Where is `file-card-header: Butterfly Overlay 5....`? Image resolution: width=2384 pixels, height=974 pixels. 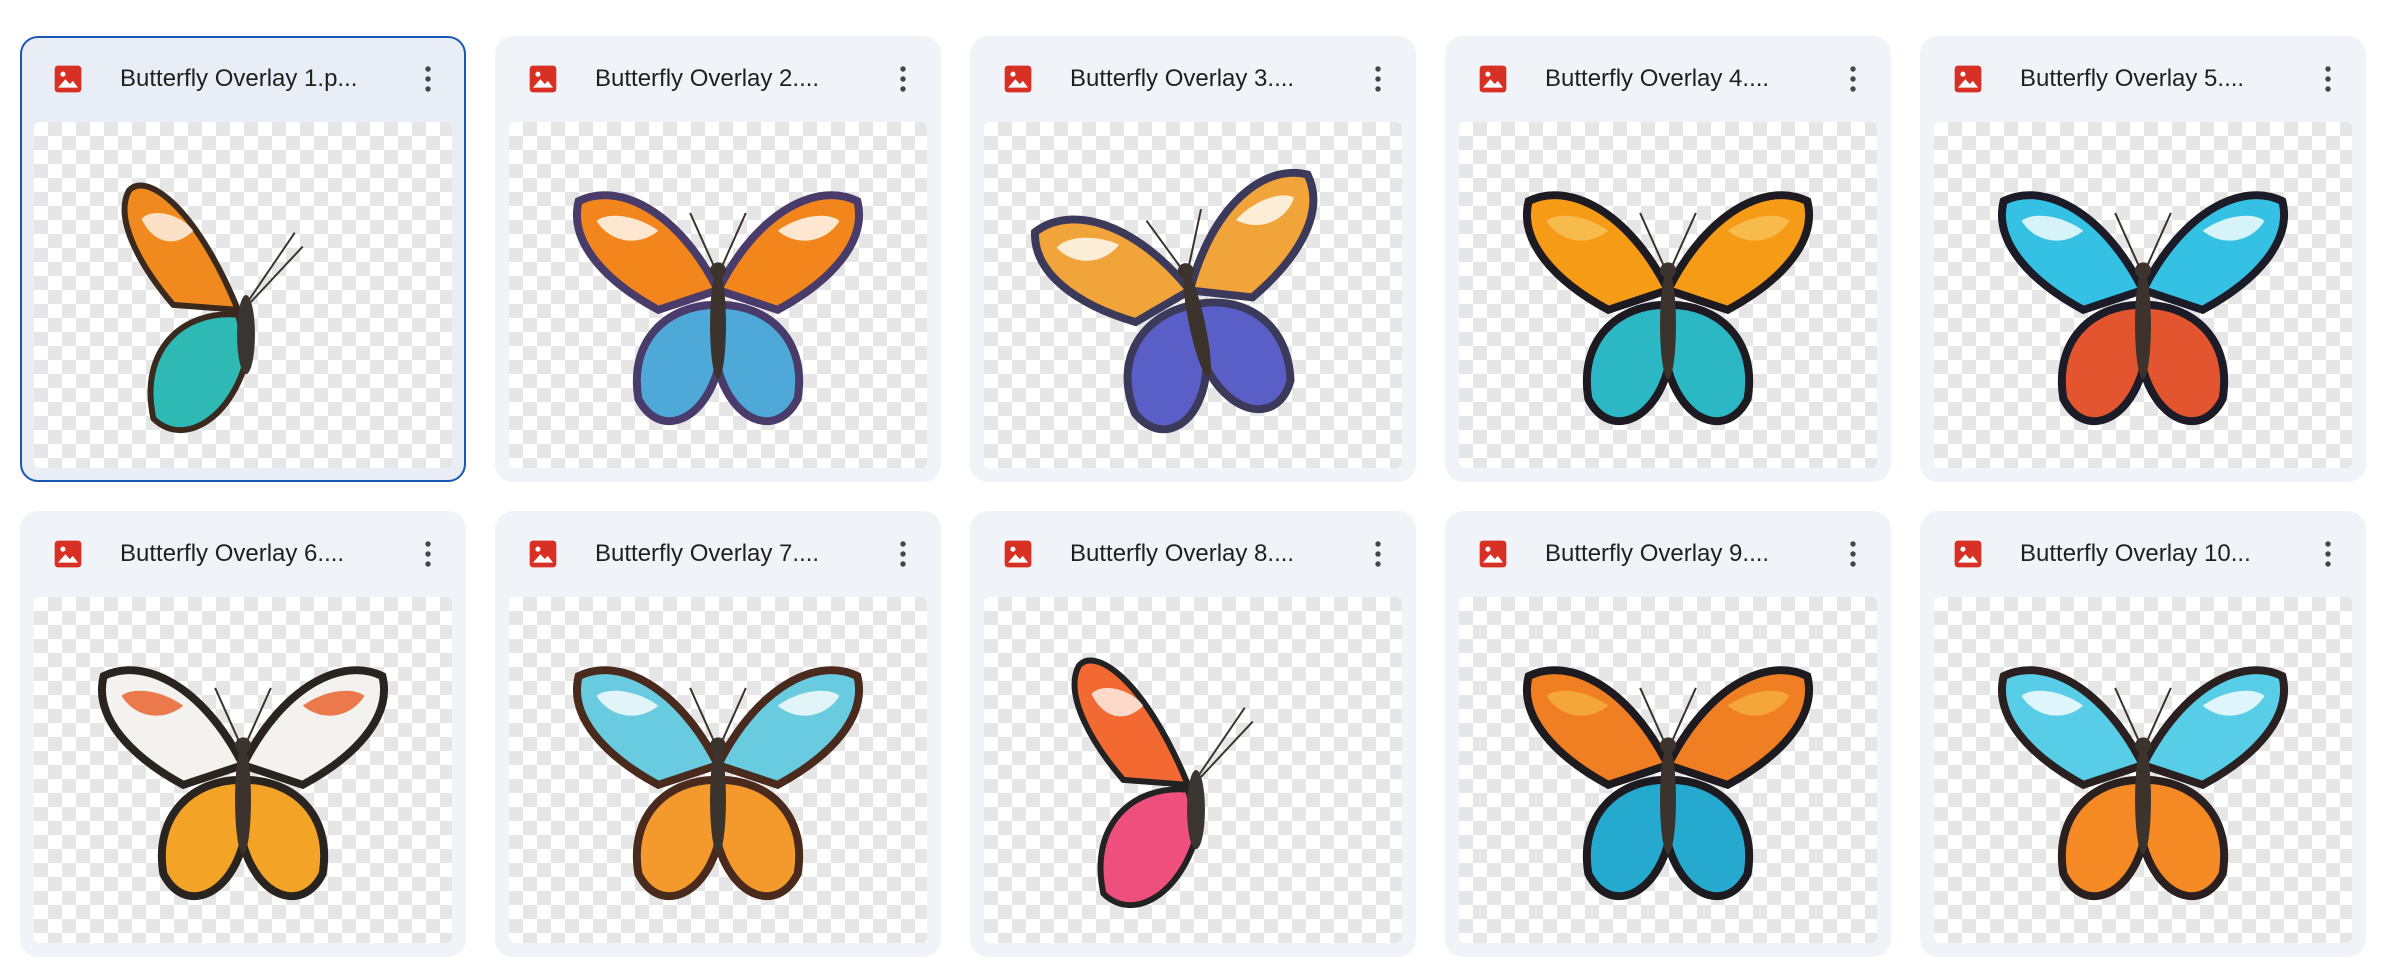 file-card-header: Butterfly Overlay 5.... is located at coordinates (2143, 79).